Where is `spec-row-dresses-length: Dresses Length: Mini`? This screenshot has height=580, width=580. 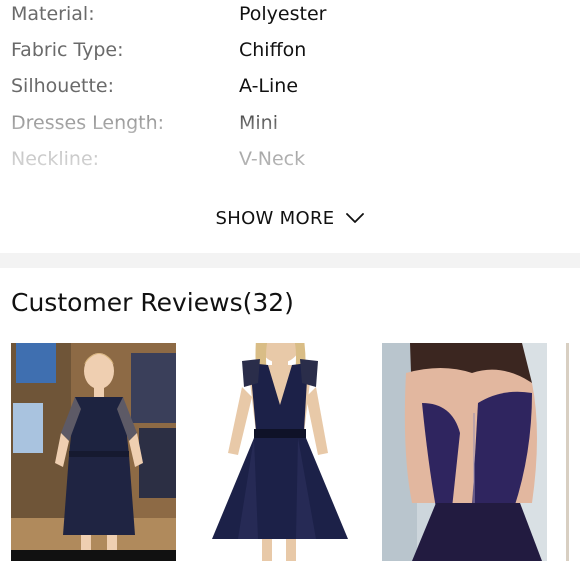 spec-row-dresses-length: Dresses Length: Mini is located at coordinates (290, 127).